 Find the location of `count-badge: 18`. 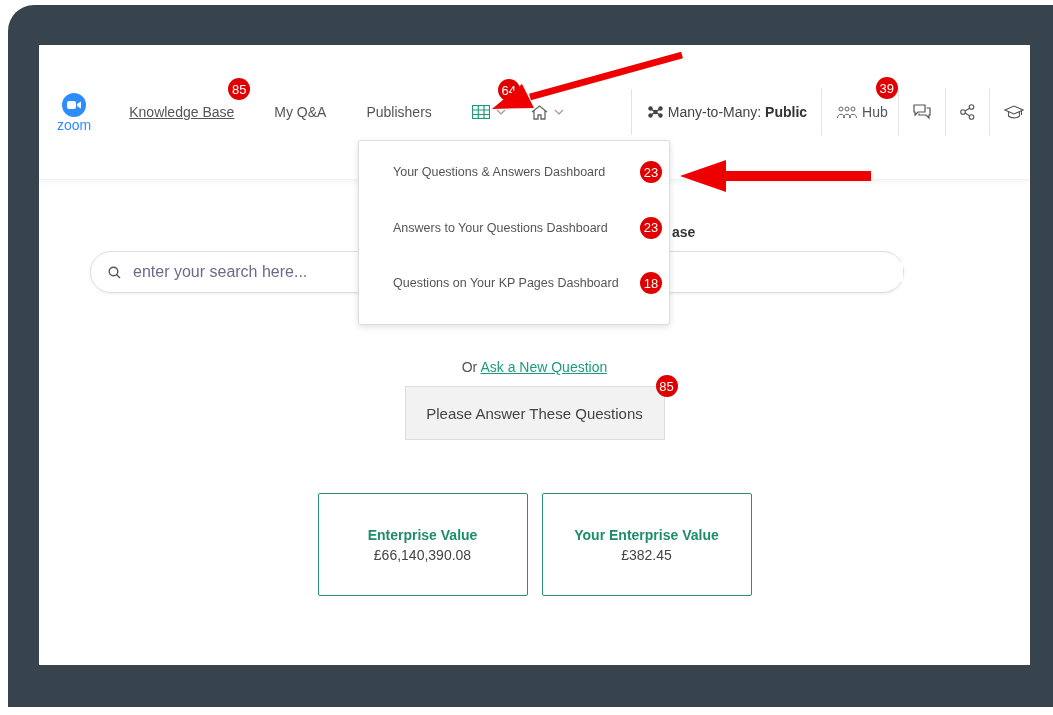

count-badge: 18 is located at coordinates (651, 283).